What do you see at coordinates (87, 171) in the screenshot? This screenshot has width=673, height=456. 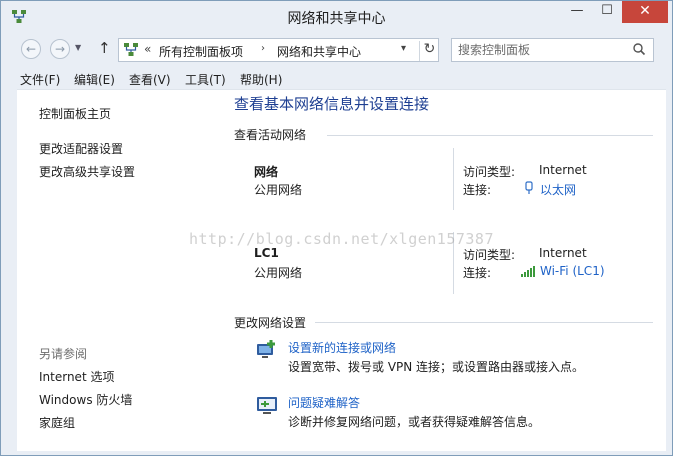 I see `sidebar-item-change-advanced-sharing: 更改高级共享设置` at bounding box center [87, 171].